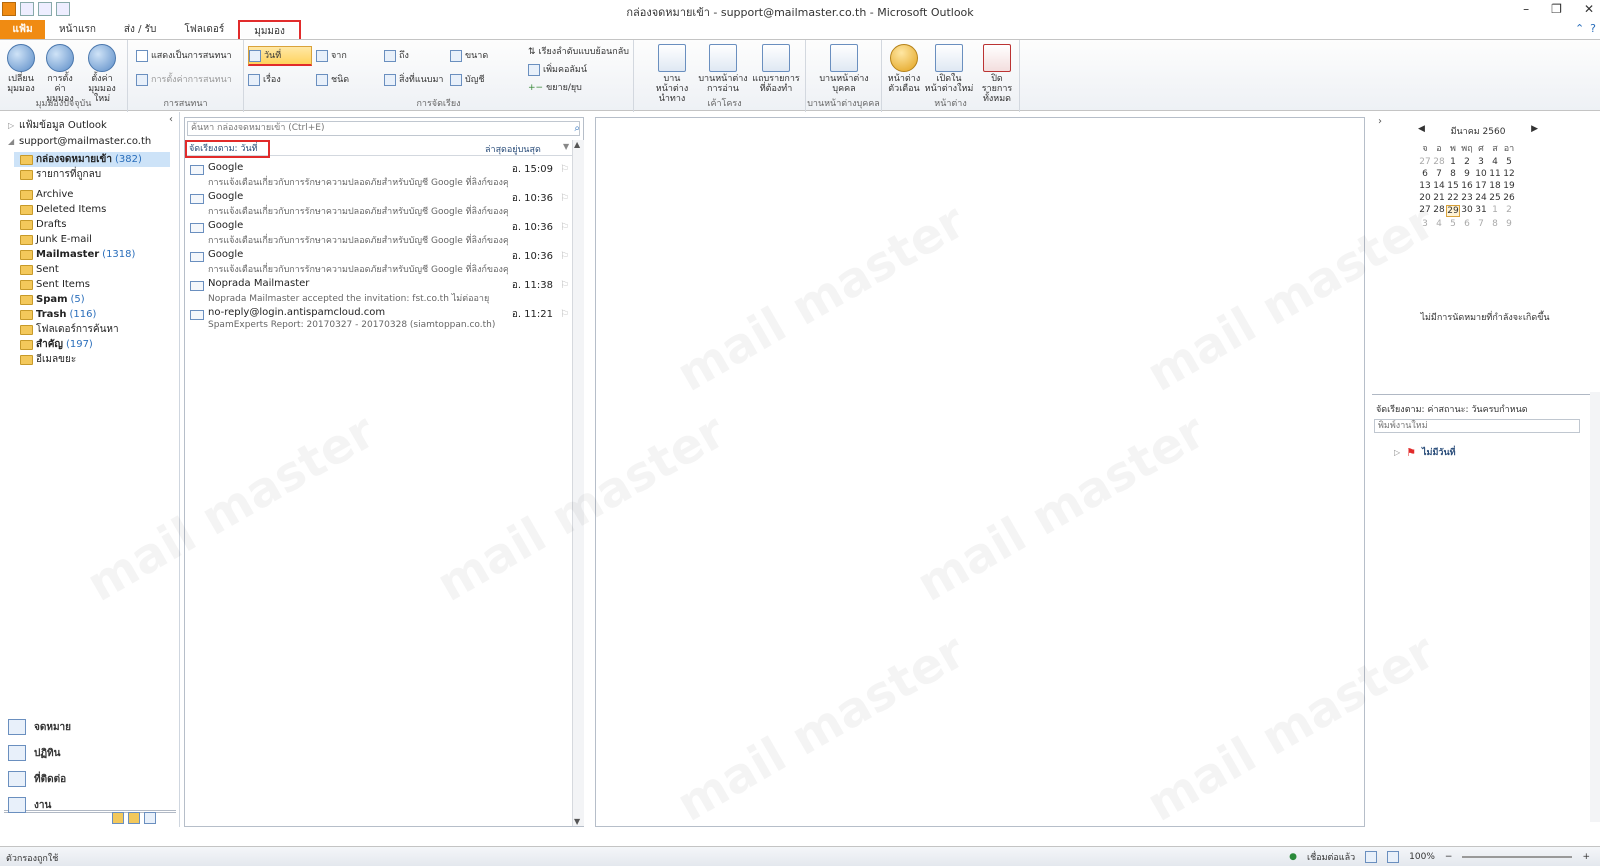 The image size is (1600, 866). What do you see at coordinates (79, 141) in the screenshot?
I see `folder-account: ◢ support@mailmaster.co.th` at bounding box center [79, 141].